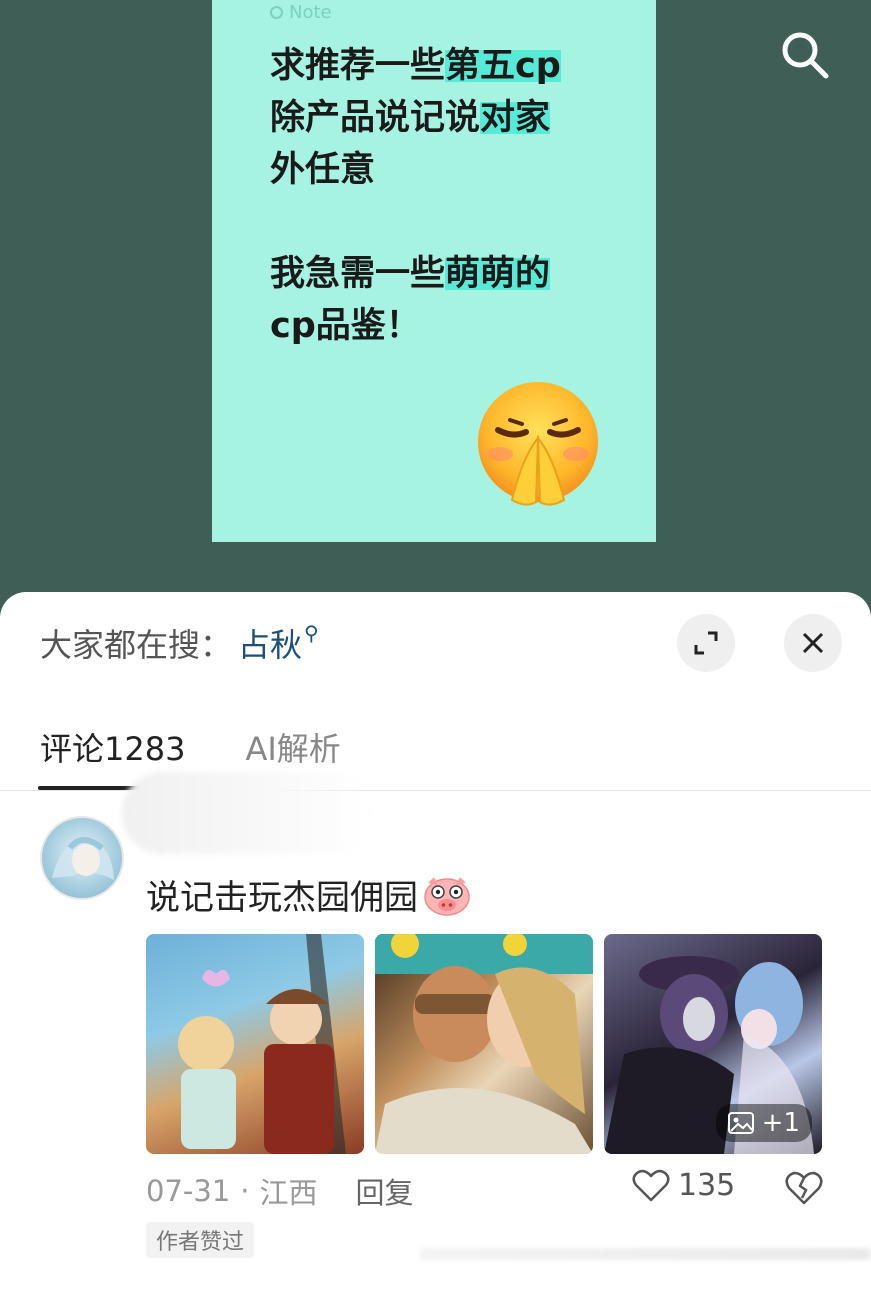 The width and height of the screenshot is (871, 1292). I want to click on note-tag-label: Note, so click(310, 12).